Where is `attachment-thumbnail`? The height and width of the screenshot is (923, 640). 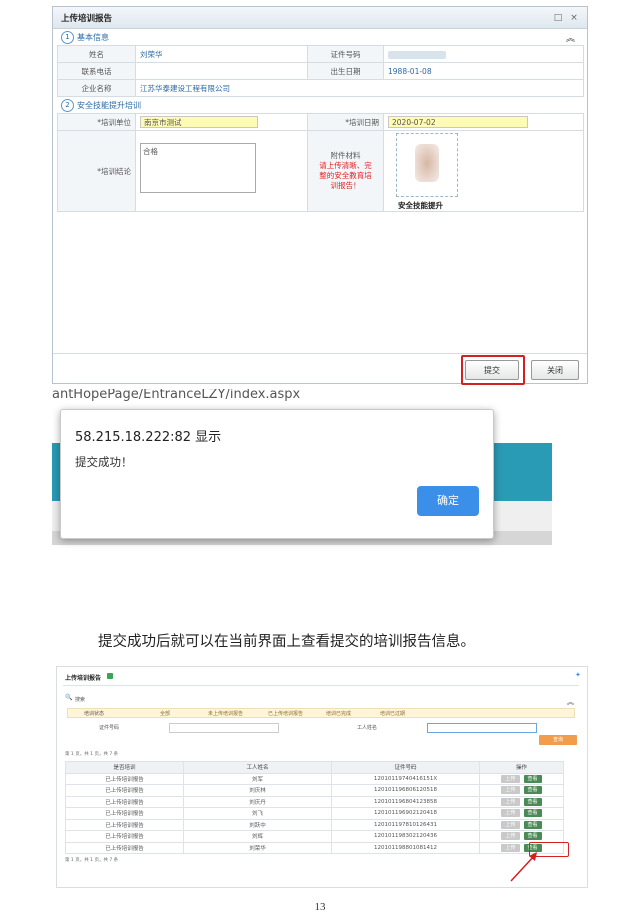 attachment-thumbnail is located at coordinates (427, 165).